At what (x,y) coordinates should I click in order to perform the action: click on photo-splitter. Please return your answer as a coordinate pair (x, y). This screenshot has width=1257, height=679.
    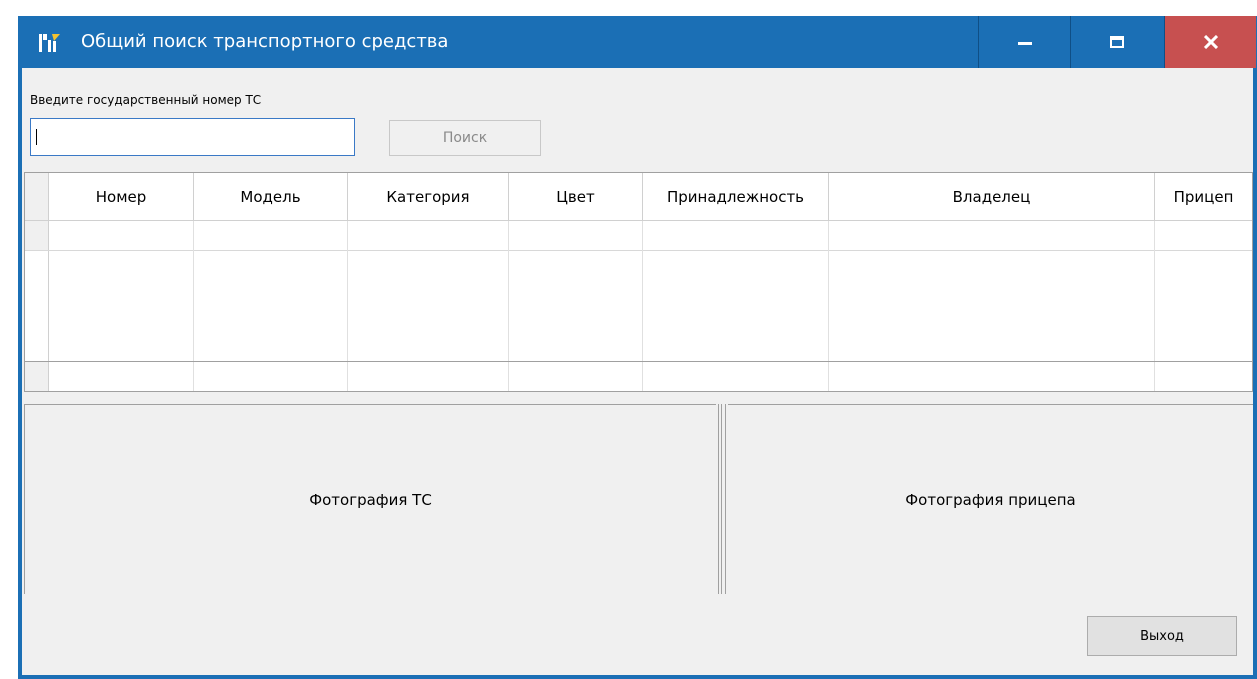
    Looking at the image, I should click on (722, 499).